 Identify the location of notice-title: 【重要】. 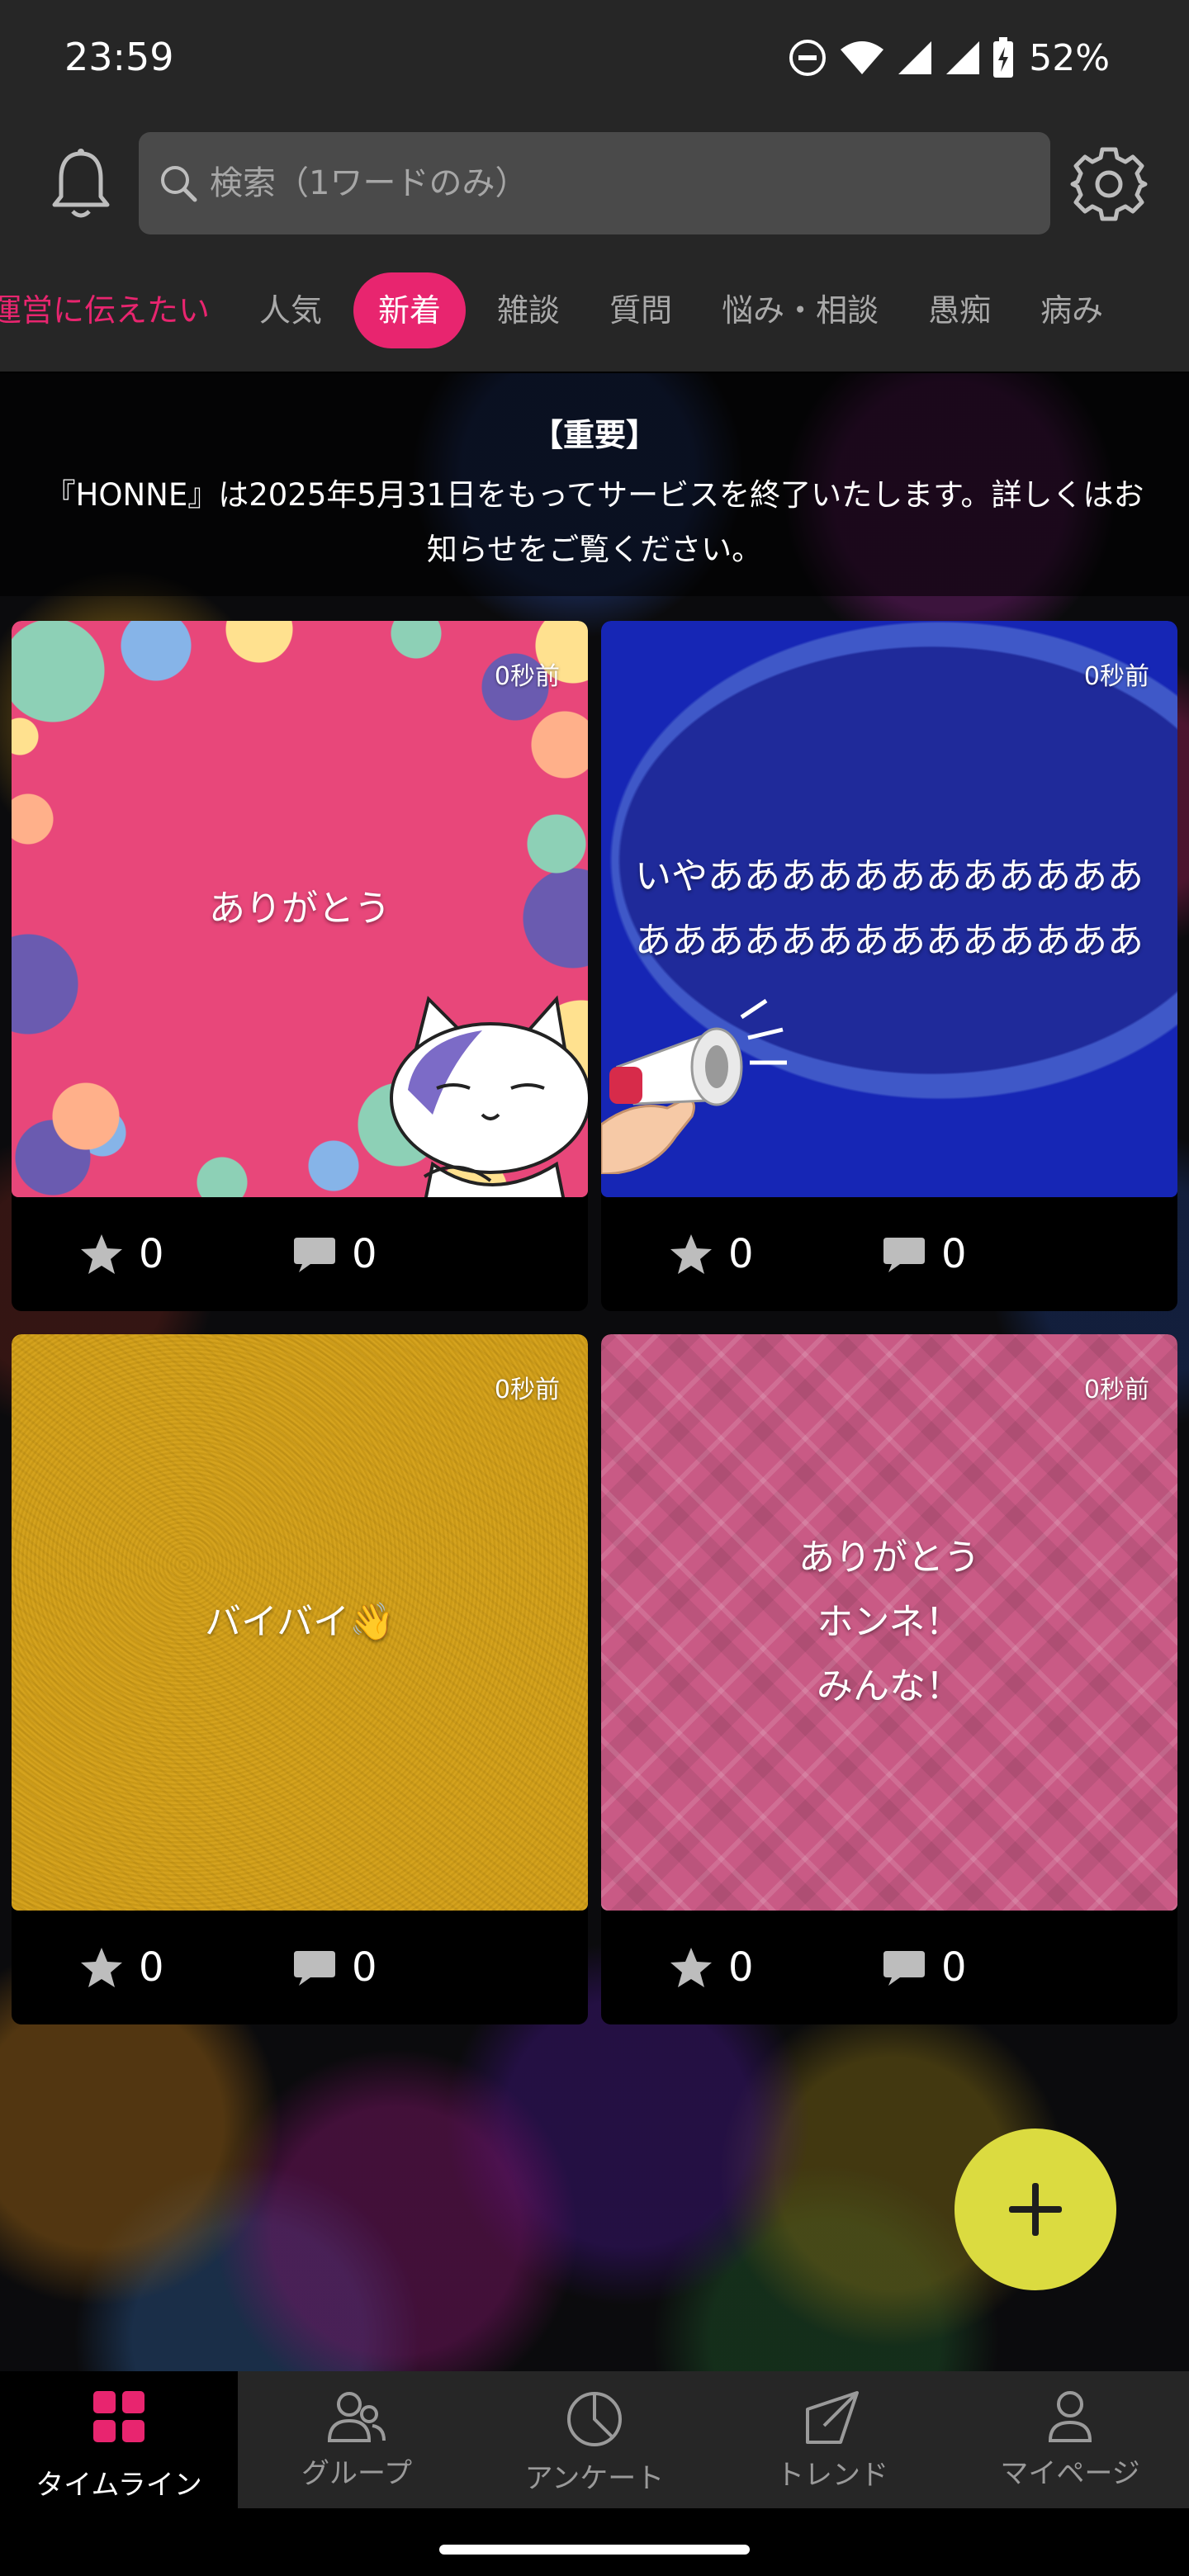
(594, 435).